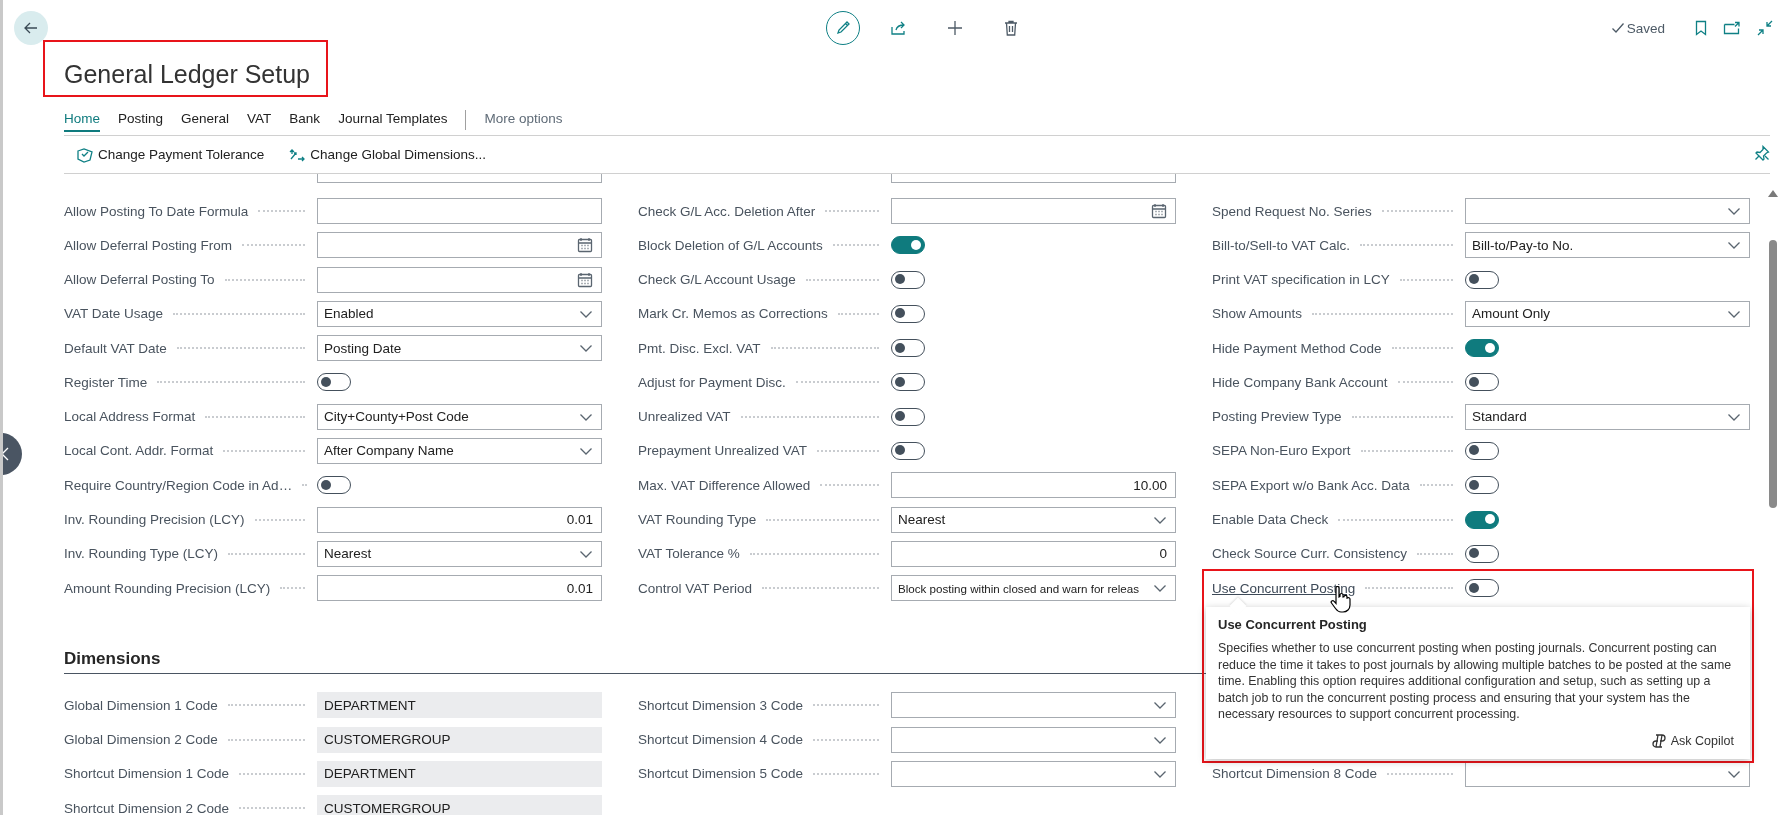  Describe the element at coordinates (1607, 773) in the screenshot. I see `dropdown` at that location.